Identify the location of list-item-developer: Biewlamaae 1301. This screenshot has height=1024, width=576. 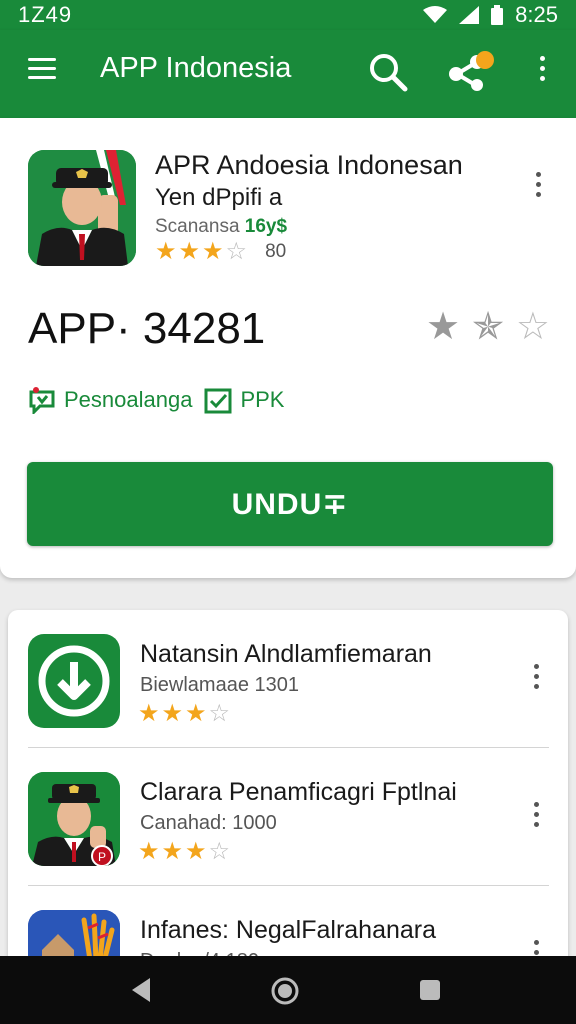
(219, 685).